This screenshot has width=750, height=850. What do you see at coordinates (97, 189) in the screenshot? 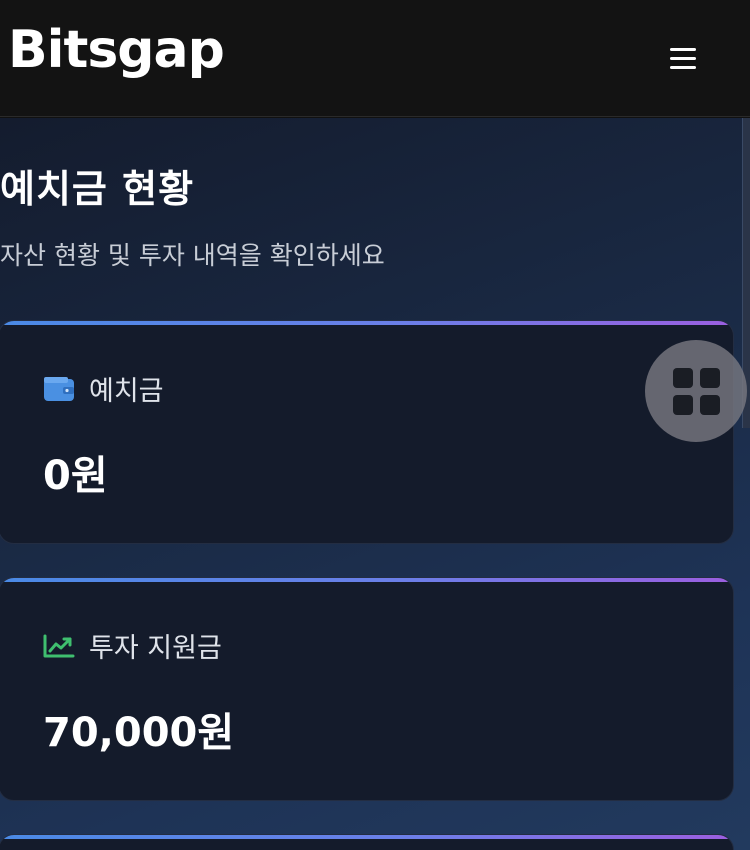
I see `page-title: 예치금 현황` at bounding box center [97, 189].